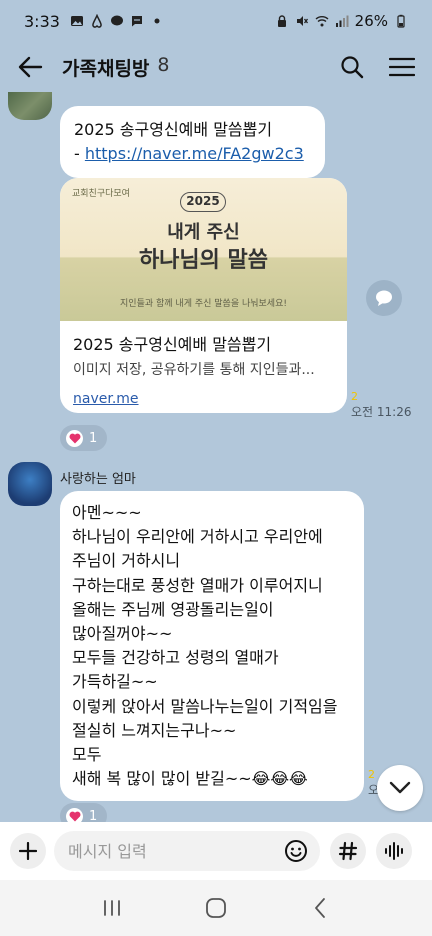 The height and width of the screenshot is (936, 432). Describe the element at coordinates (122, 634) in the screenshot. I see `message-line: 많아질꺼야~~` at that location.